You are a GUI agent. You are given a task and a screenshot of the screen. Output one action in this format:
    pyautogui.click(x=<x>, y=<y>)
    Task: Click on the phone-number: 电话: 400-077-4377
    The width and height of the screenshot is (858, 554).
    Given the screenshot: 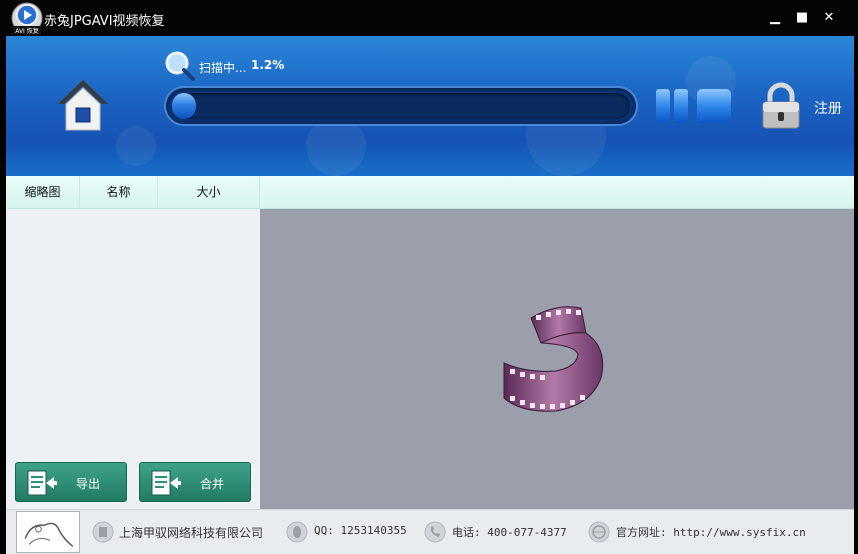 What is the action you would take?
    pyautogui.click(x=509, y=532)
    